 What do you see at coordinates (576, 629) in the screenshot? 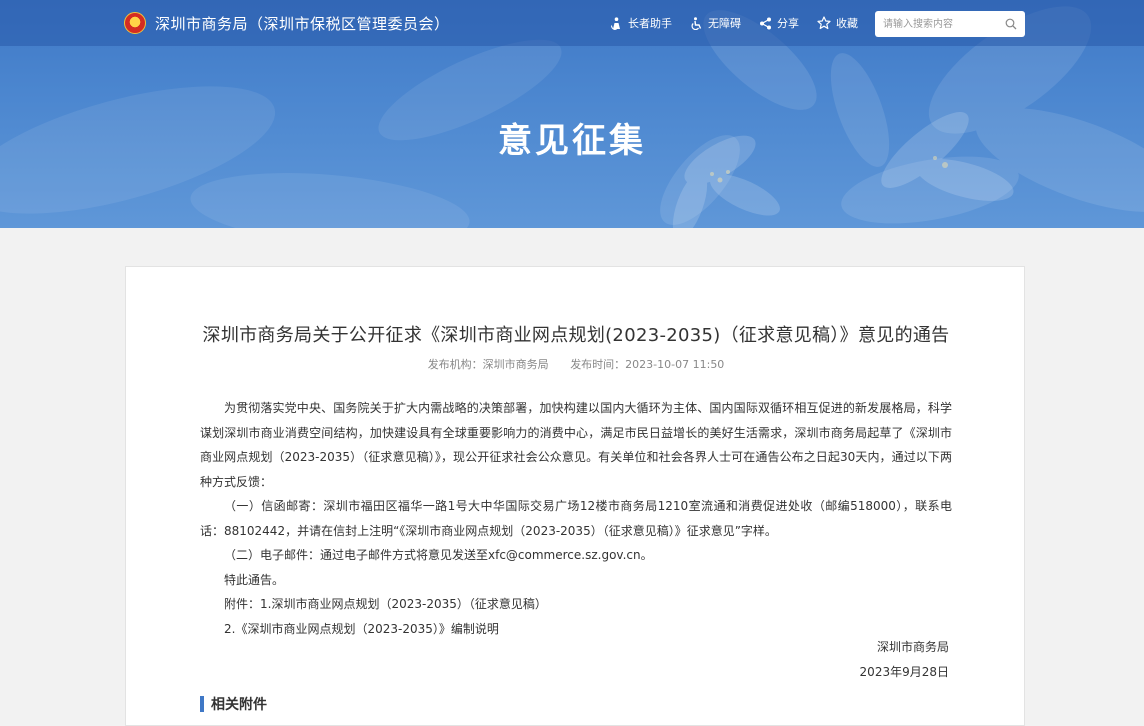
I see `attachment-link-2: 2.《深圳市商业网点规划（2023-2035）》编制说明` at bounding box center [576, 629].